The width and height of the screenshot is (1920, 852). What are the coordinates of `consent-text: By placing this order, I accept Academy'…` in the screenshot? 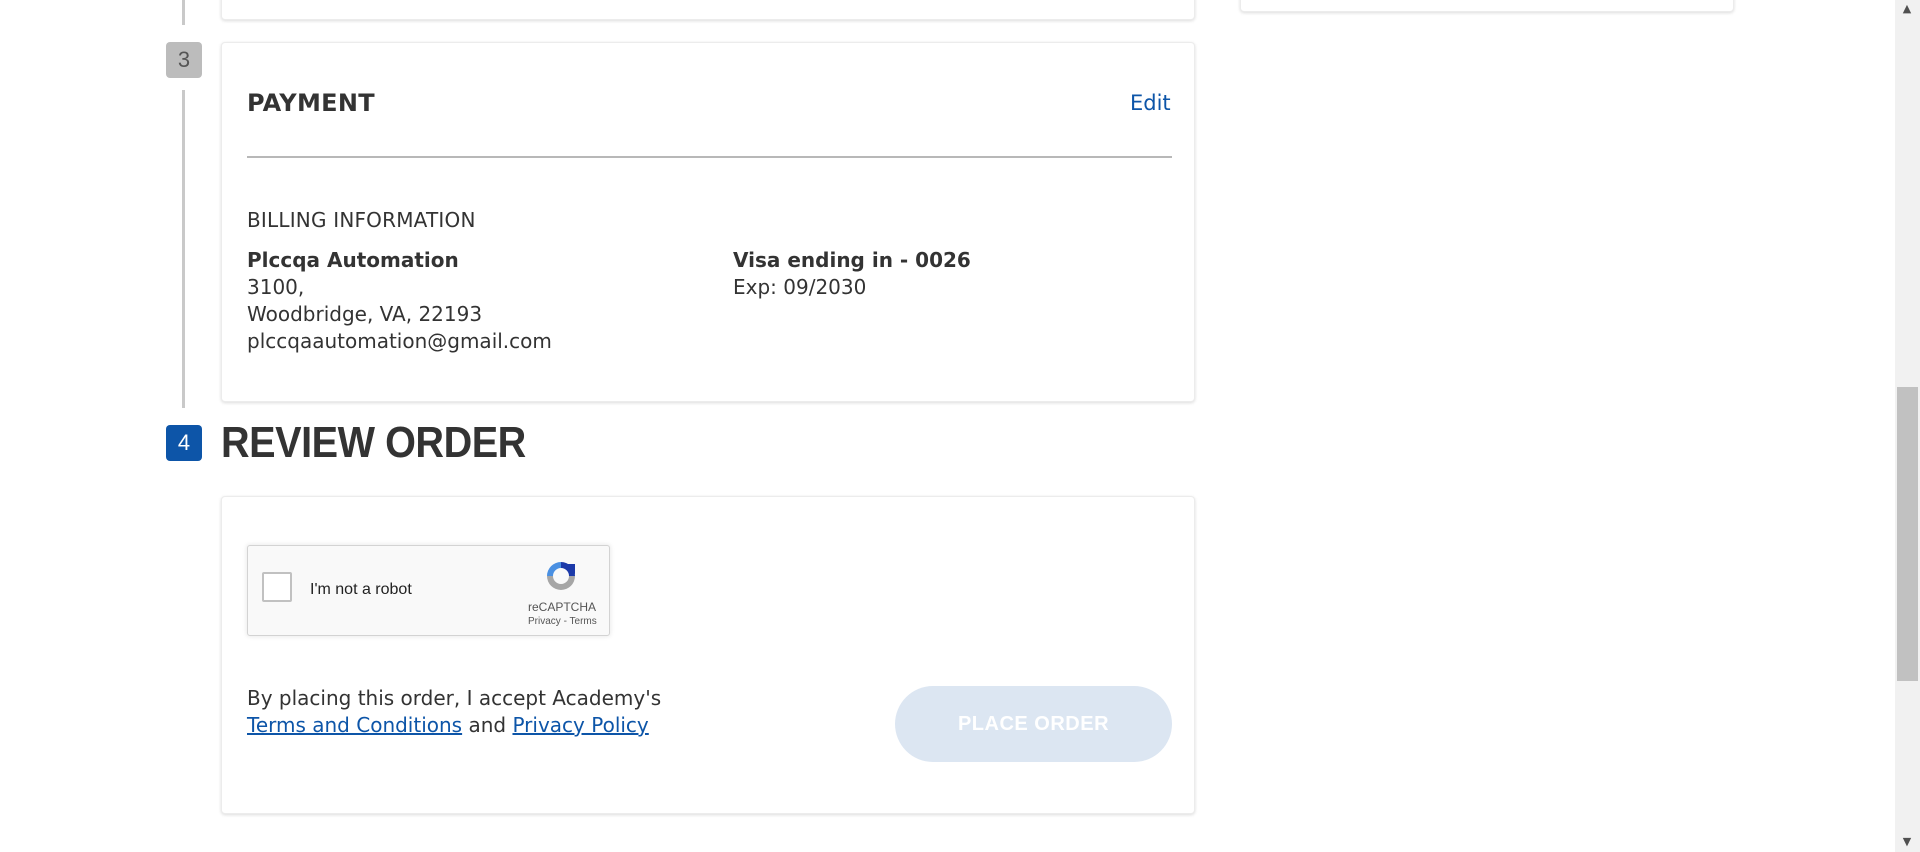 It's located at (454, 698).